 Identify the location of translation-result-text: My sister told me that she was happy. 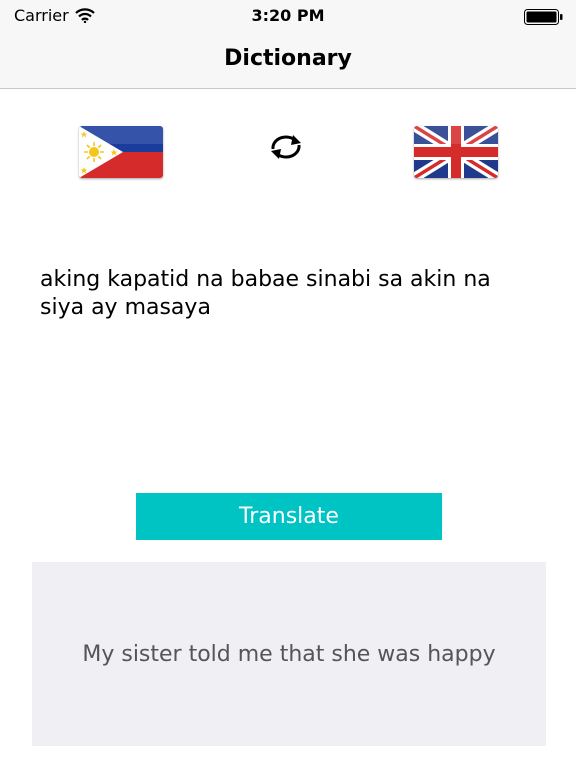
(289, 654).